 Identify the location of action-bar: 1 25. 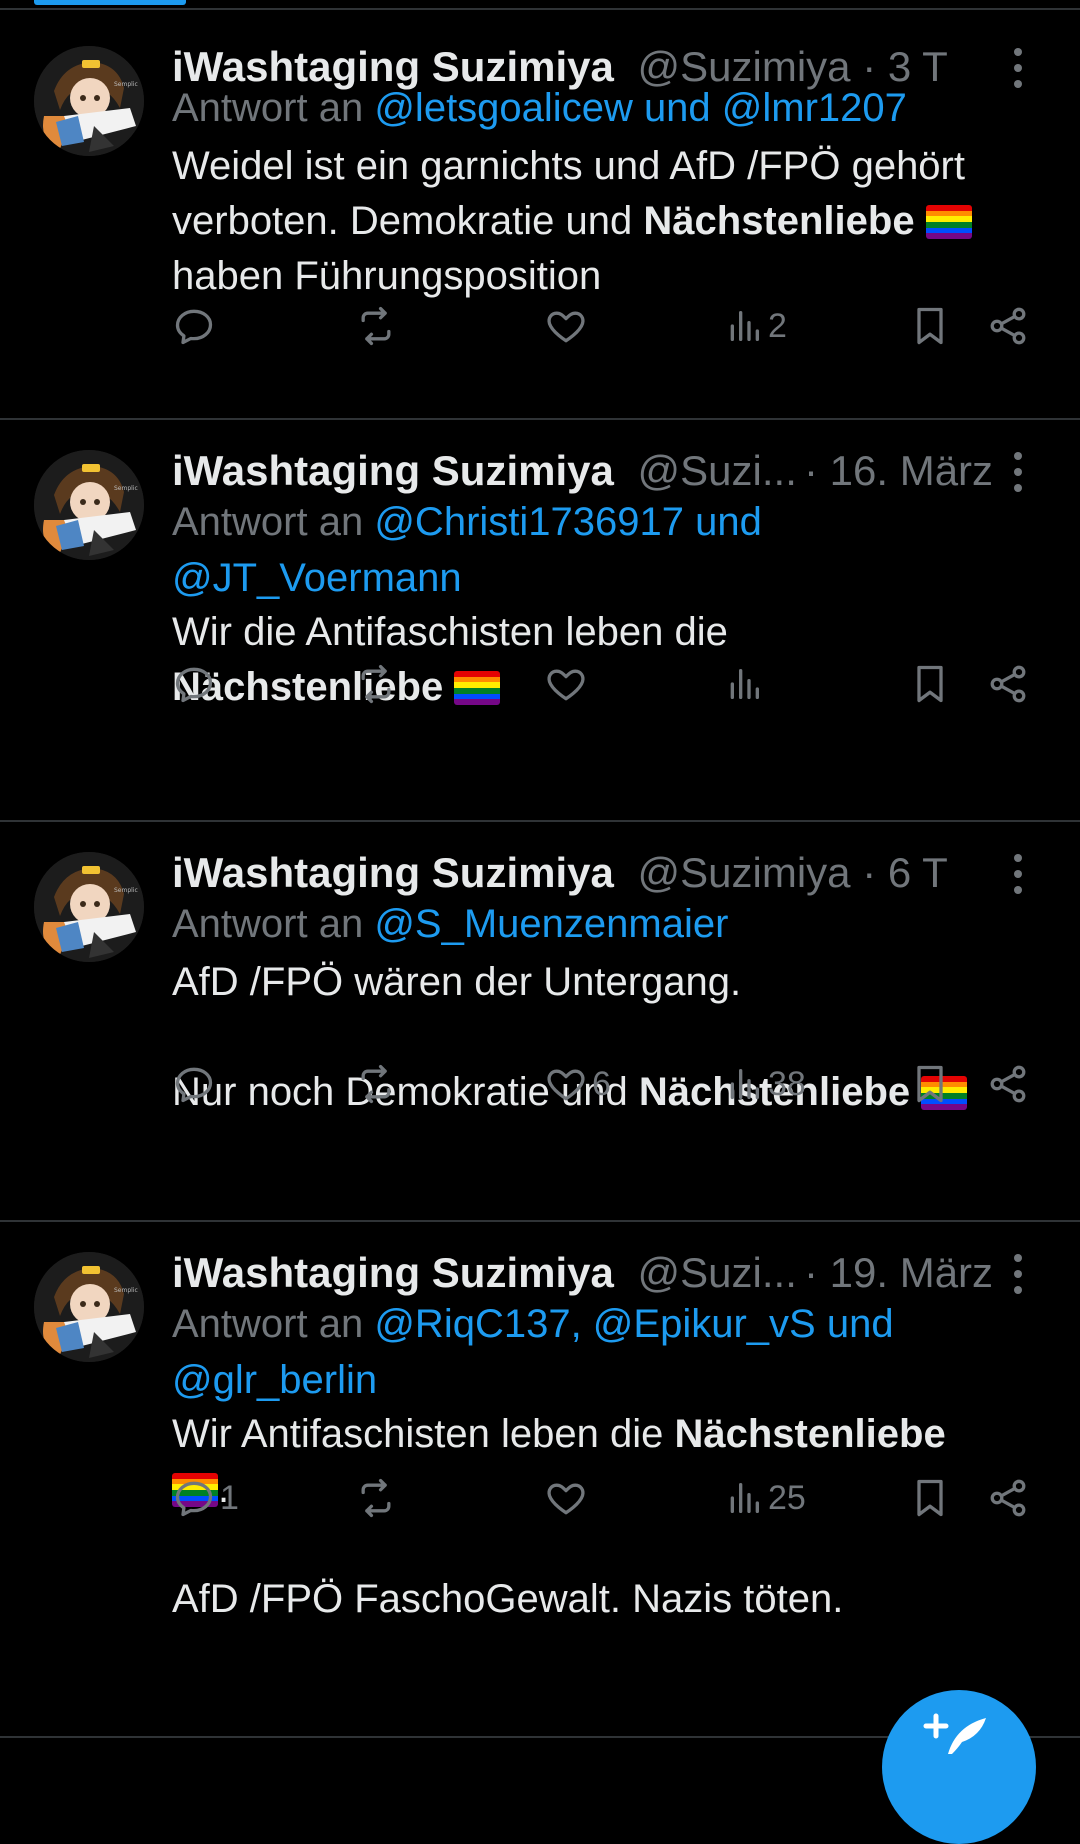
(540, 1498).